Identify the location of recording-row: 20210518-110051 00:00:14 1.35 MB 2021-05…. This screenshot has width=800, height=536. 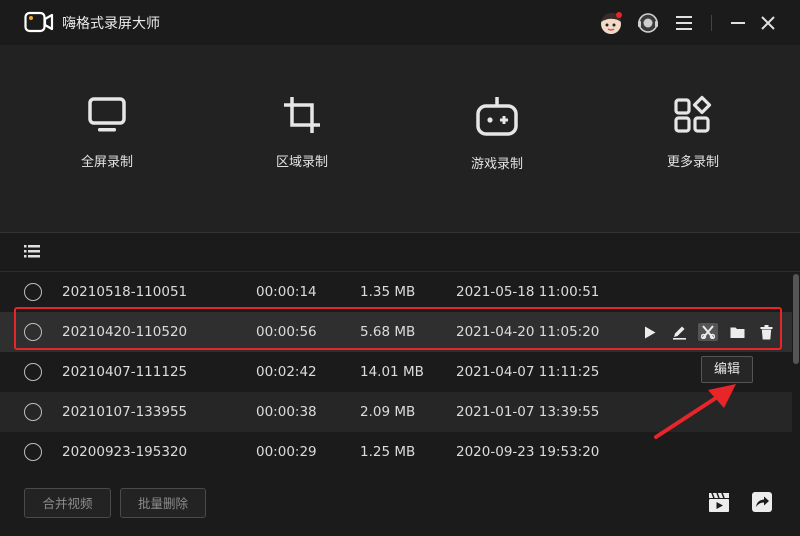
(396, 292).